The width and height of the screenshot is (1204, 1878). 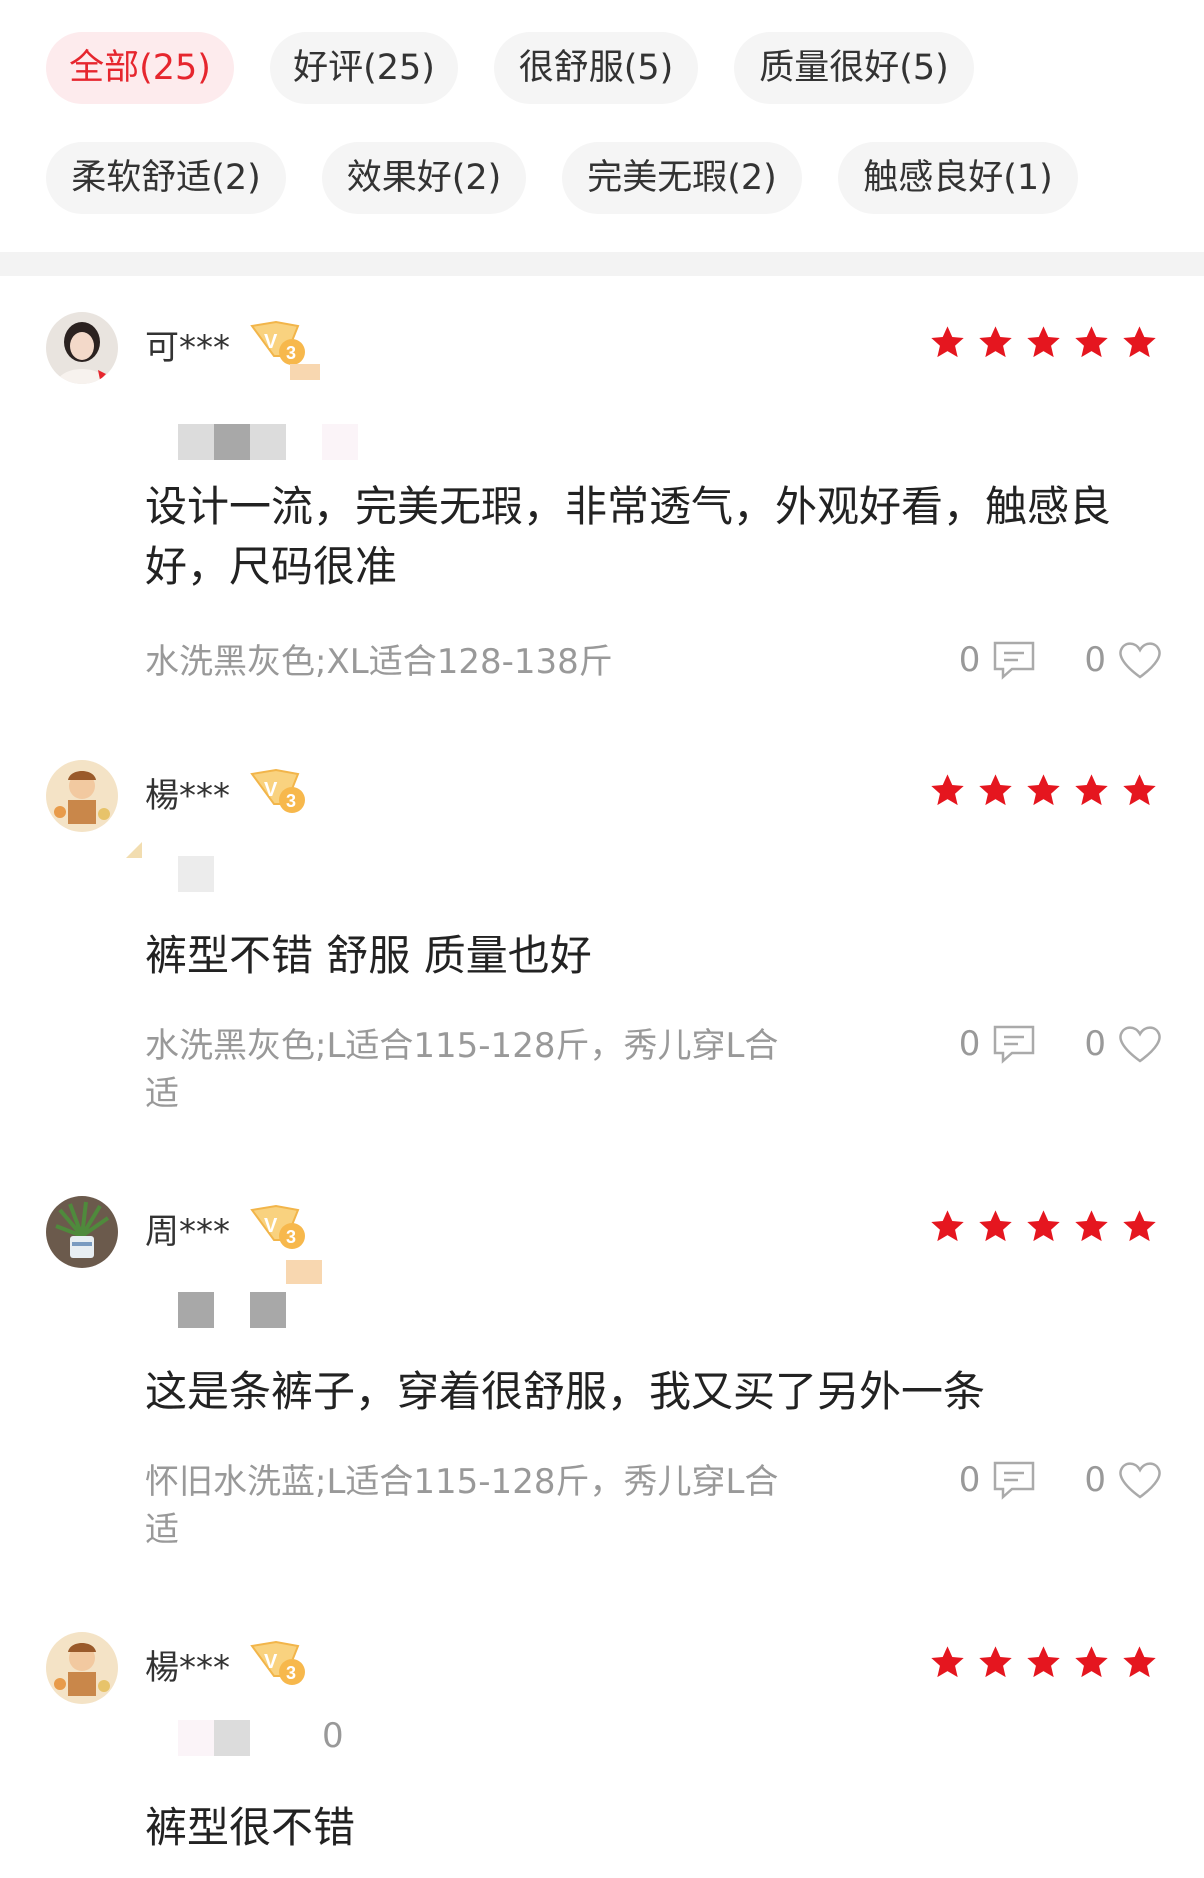 What do you see at coordinates (462, 1506) in the screenshot?
I see `review-spec: 怀旧水洗蓝;L适合115-128斤，秀儿穿L合适` at bounding box center [462, 1506].